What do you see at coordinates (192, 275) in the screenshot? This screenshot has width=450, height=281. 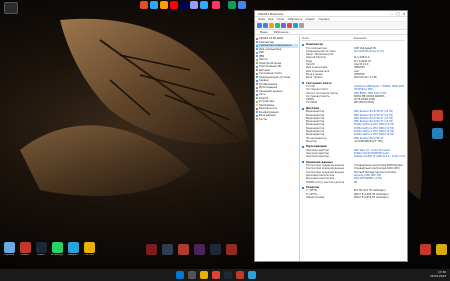 I see `search-icon` at bounding box center [192, 275].